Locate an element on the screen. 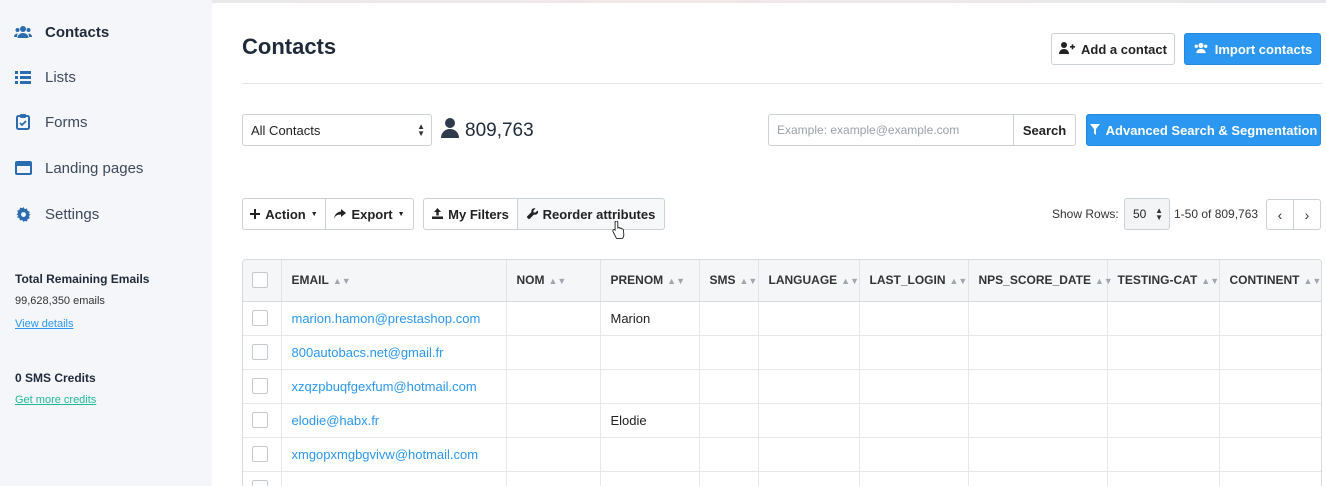 The height and width of the screenshot is (486, 1326). sidebar-item-landing-pages: Landing pages is located at coordinates (106, 168).